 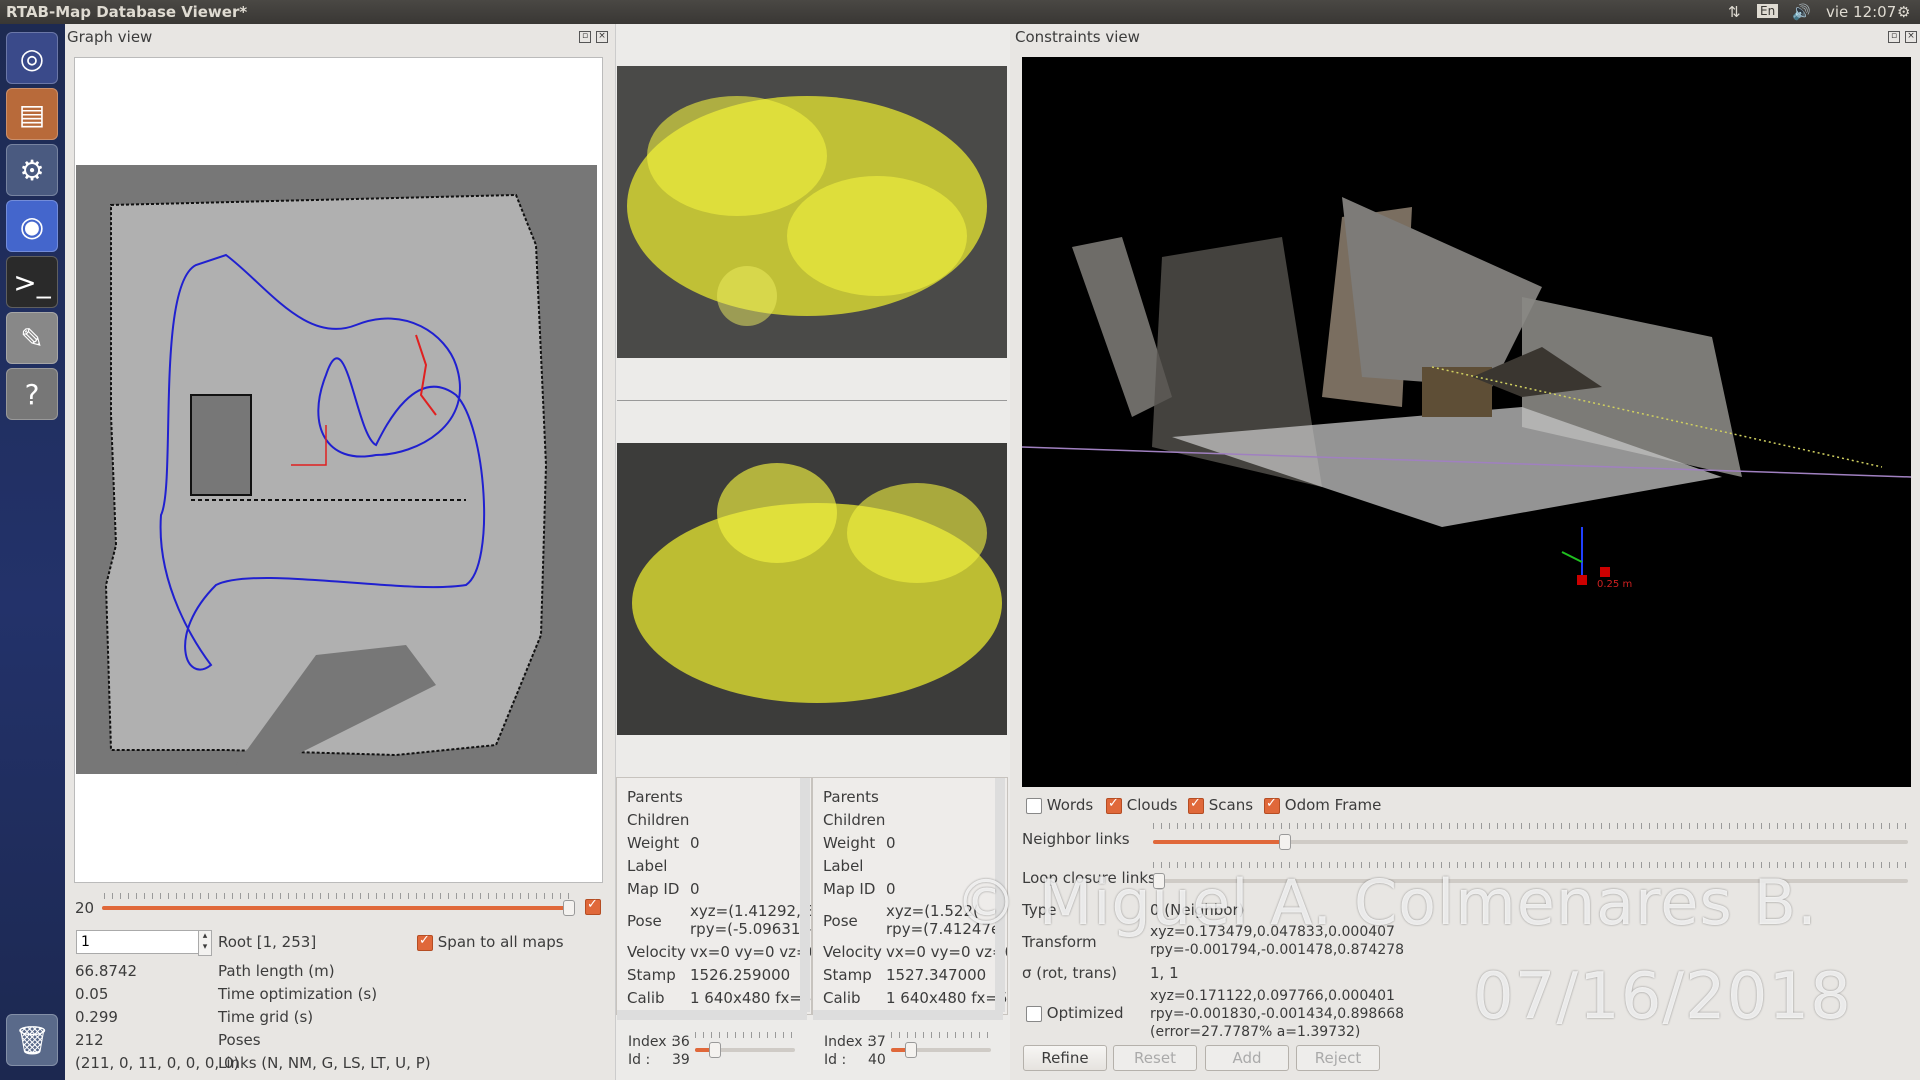 I want to click on odom-checkbox-row: Odom Frame, so click(x=1322, y=805).